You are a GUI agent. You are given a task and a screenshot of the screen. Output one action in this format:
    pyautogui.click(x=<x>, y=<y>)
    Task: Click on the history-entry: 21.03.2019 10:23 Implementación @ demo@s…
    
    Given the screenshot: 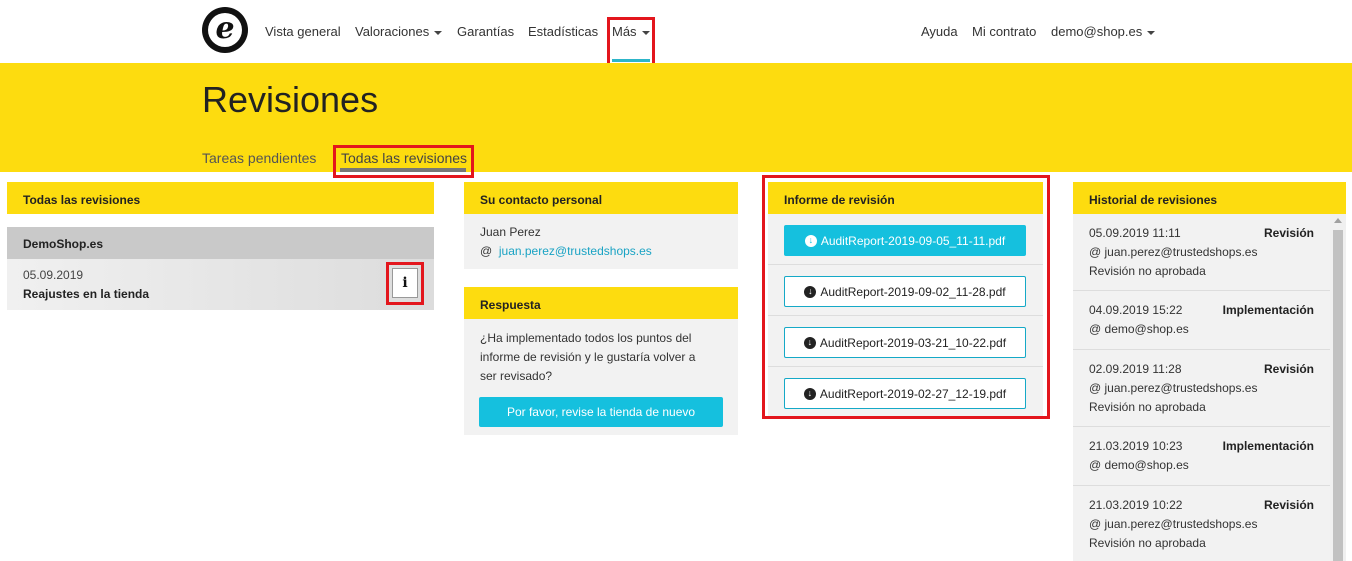 What is the action you would take?
    pyautogui.click(x=1201, y=456)
    